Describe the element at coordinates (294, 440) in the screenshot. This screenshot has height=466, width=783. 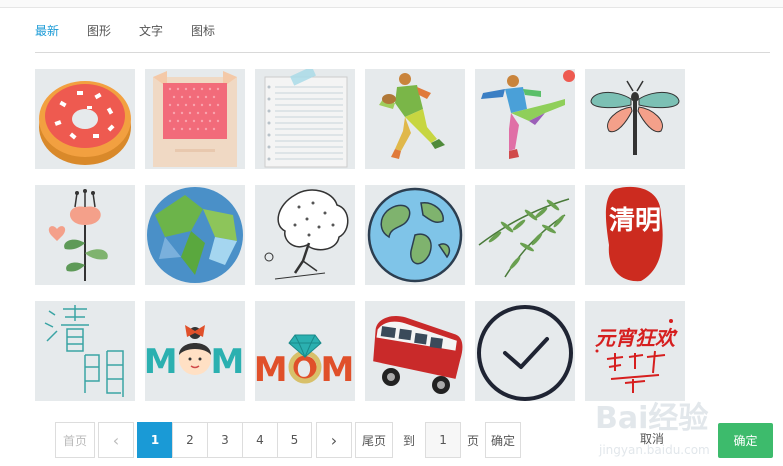
I see `page-button-5: 5` at that location.